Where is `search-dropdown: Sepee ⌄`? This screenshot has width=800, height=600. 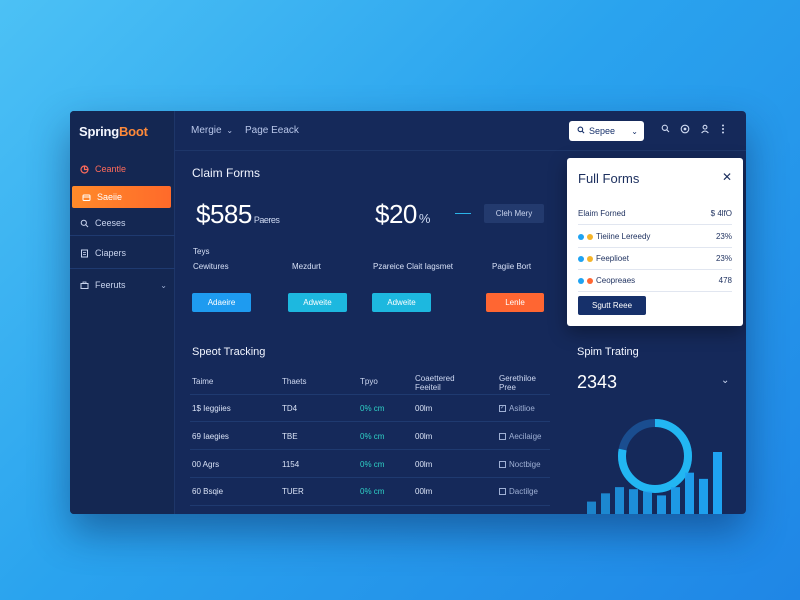
search-dropdown: Sepee ⌄ is located at coordinates (606, 131).